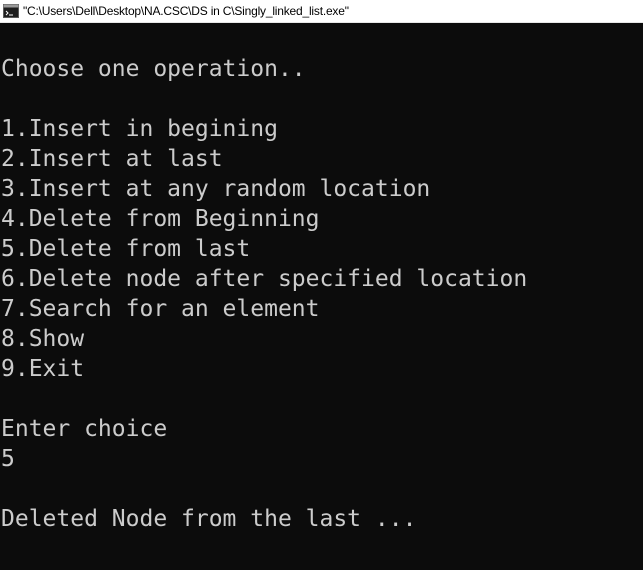 The height and width of the screenshot is (570, 643). What do you see at coordinates (11, 11) in the screenshot?
I see `console-app-icon` at bounding box center [11, 11].